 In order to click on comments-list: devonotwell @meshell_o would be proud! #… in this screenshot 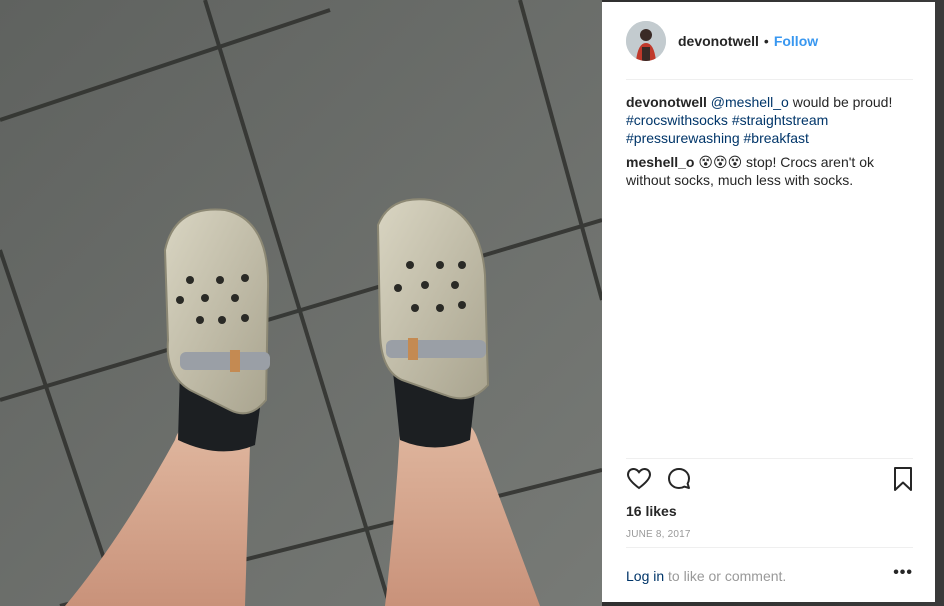, I will do `click(769, 144)`.